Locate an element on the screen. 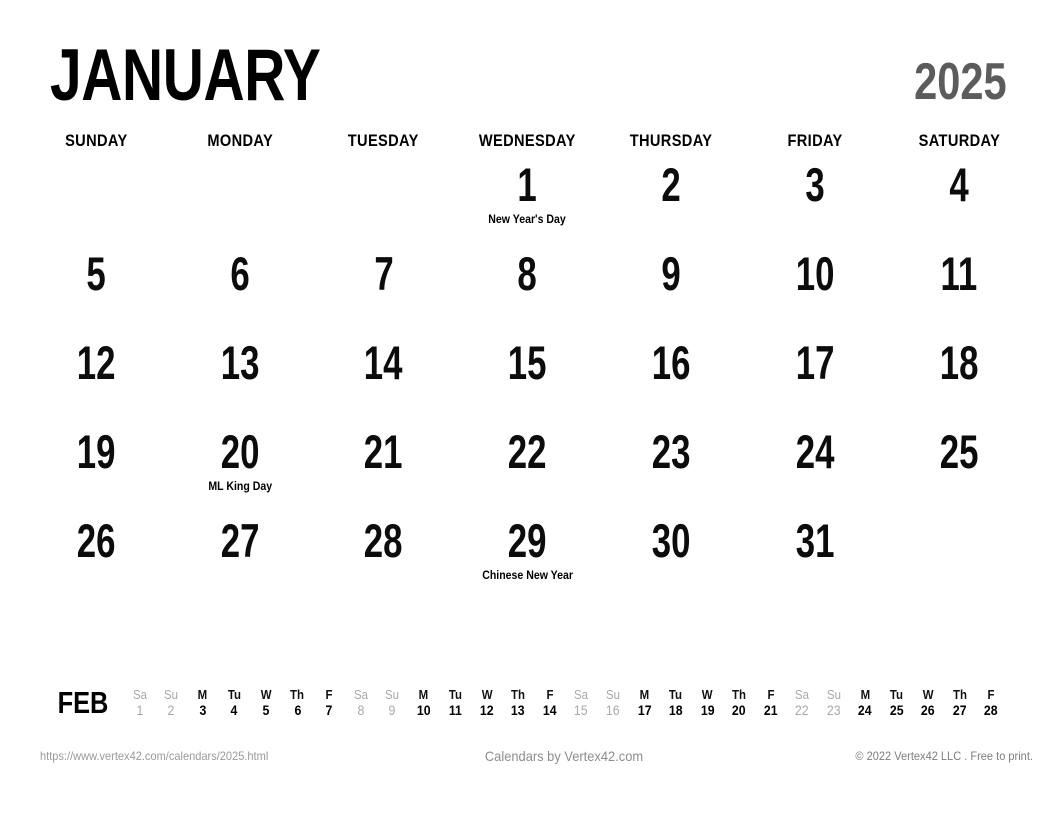 This screenshot has height=814, width=1055. day-cell: 22 is located at coordinates (528, 470).